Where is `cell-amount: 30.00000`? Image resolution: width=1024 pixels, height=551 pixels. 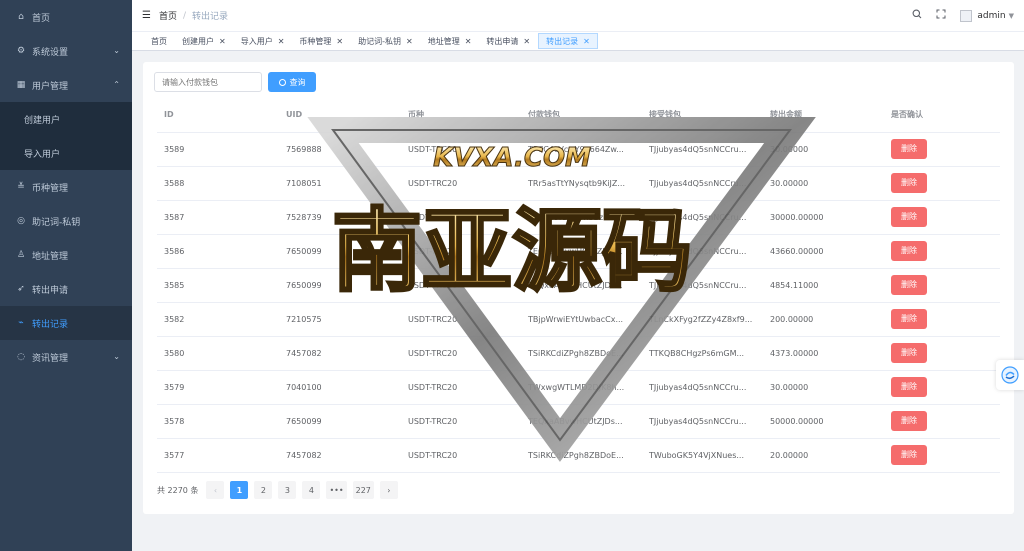 cell-amount: 30.00000 is located at coordinates (823, 387).